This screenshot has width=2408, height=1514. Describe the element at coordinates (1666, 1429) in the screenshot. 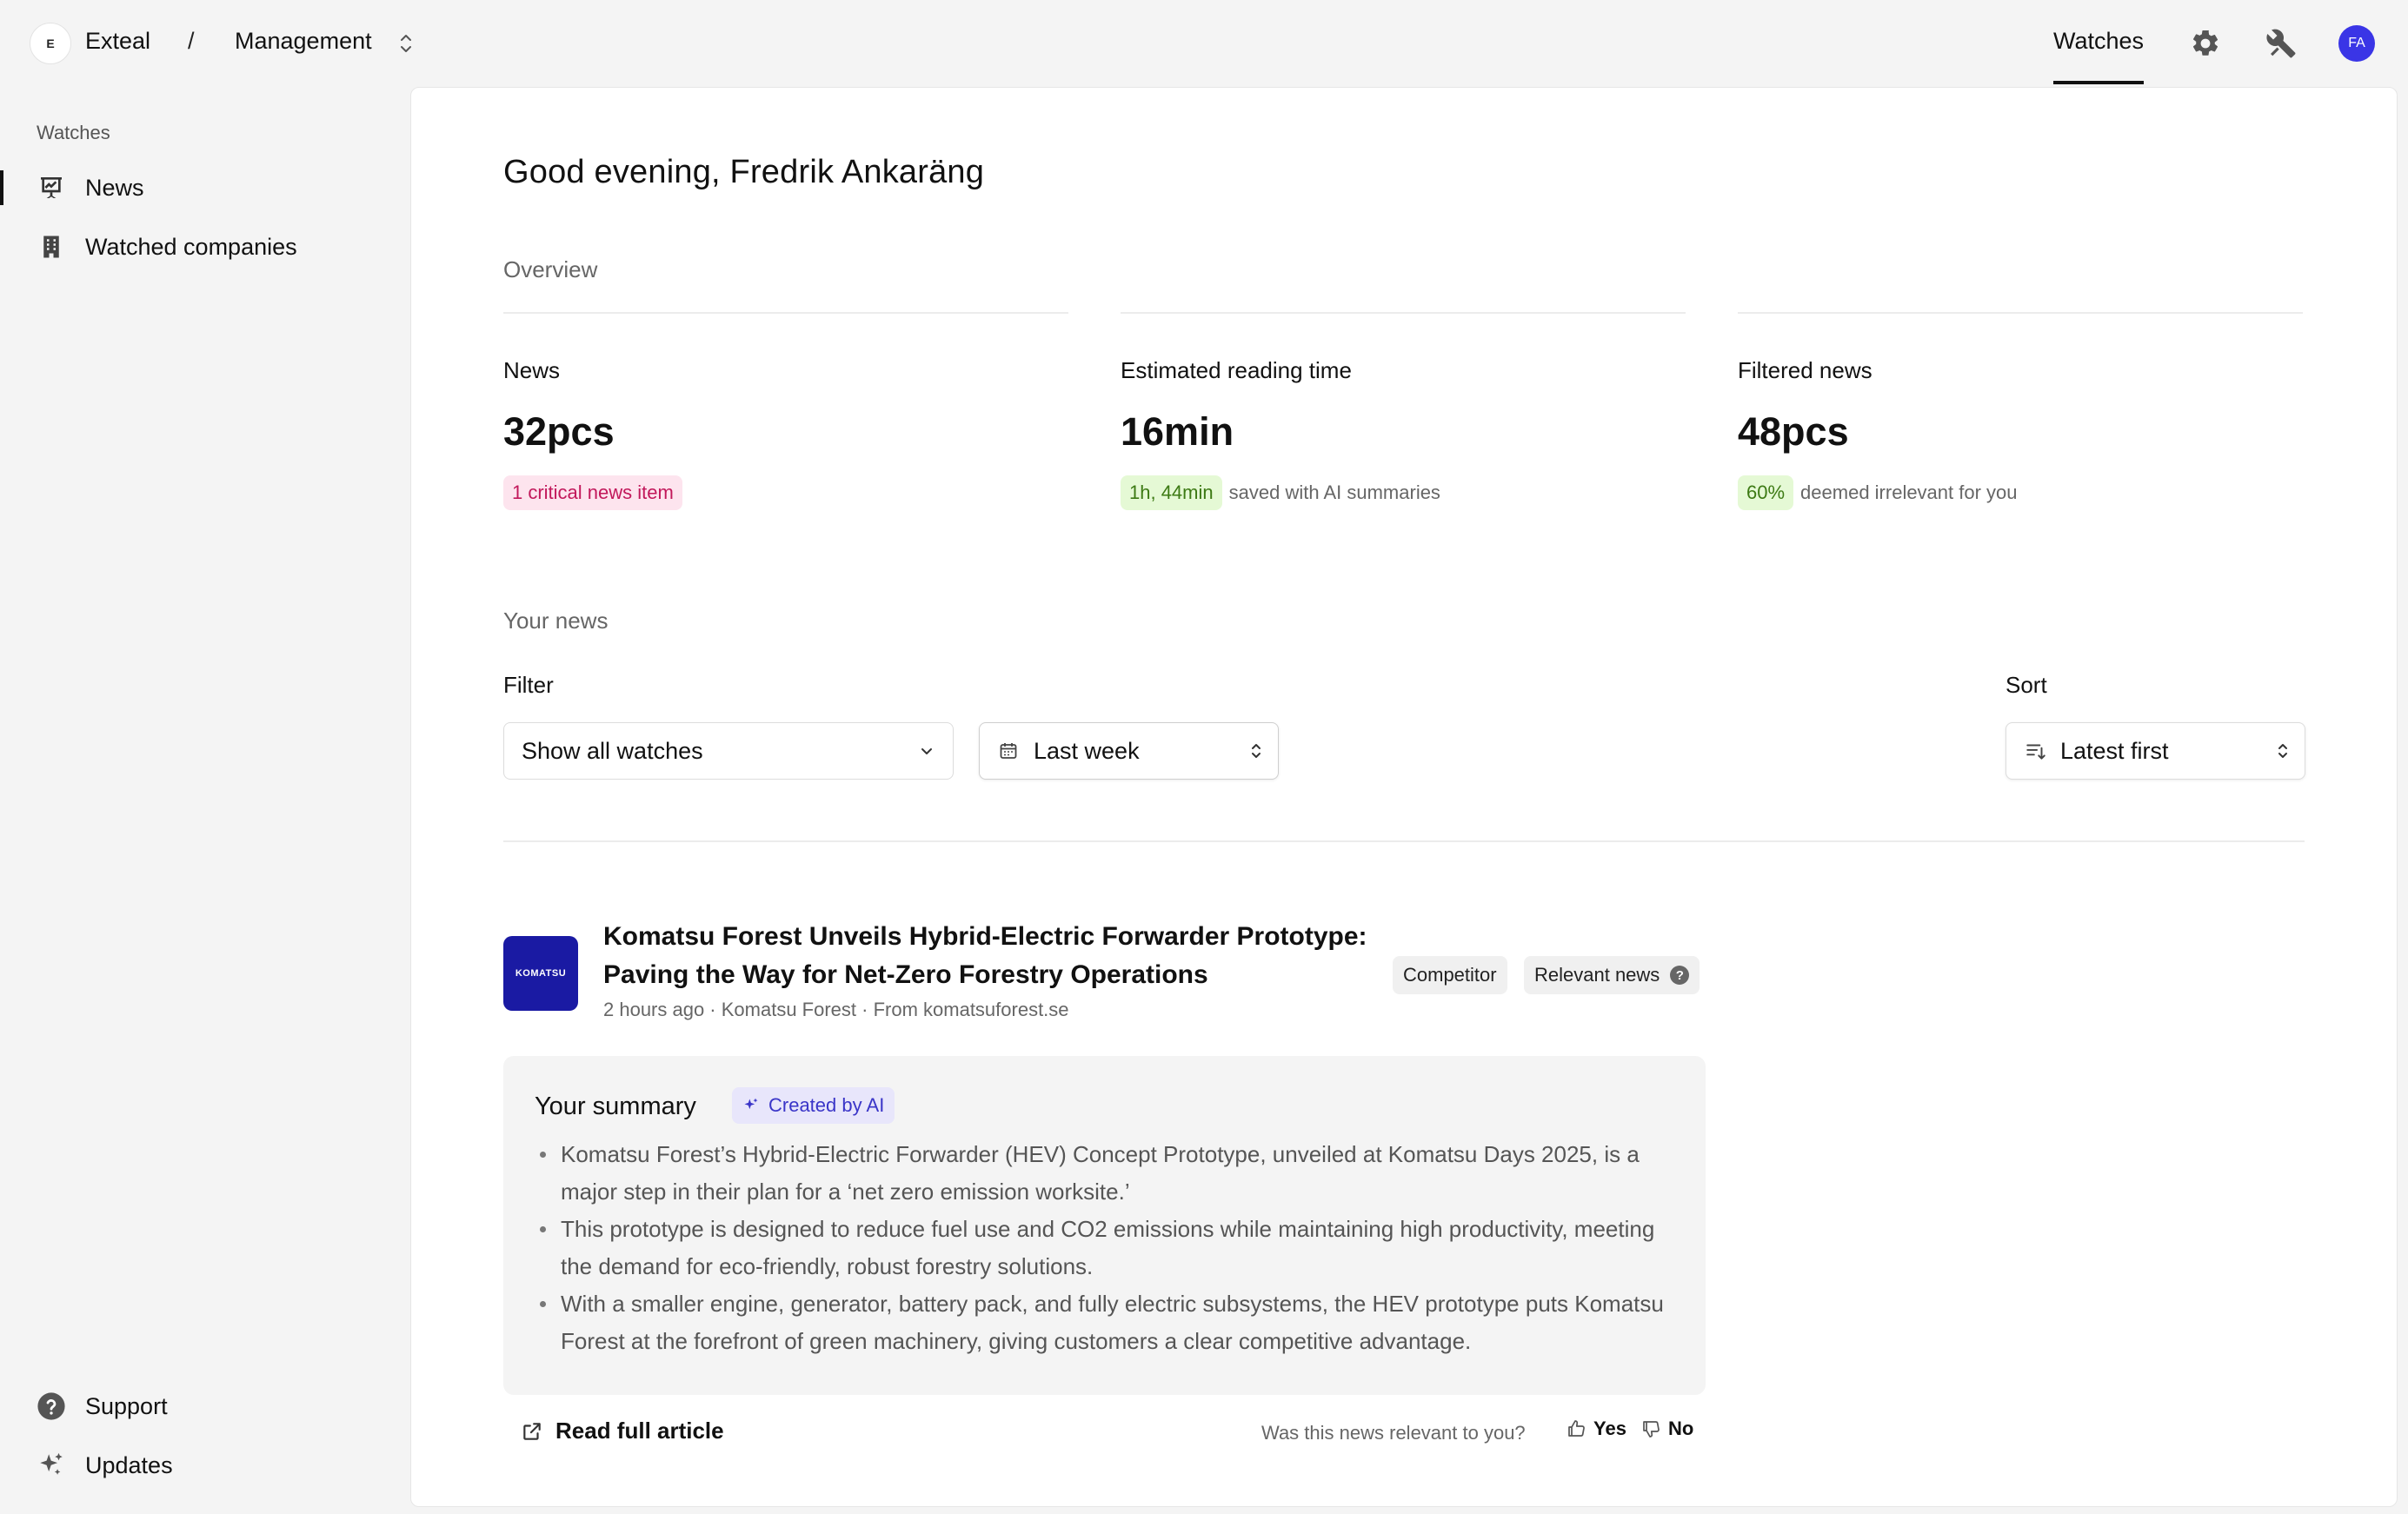

I see `feedback-no-button: No` at that location.